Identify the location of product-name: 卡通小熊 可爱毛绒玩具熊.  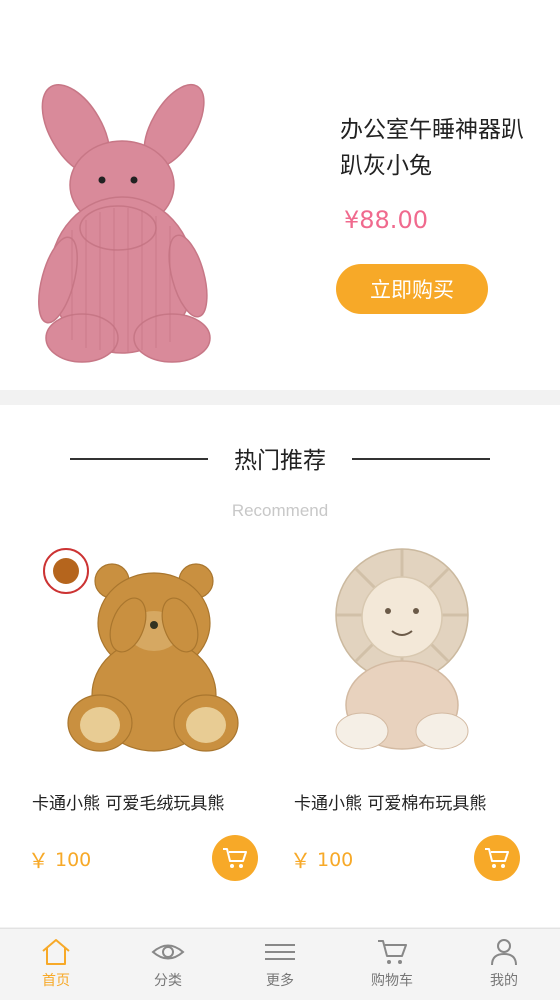
(128, 804).